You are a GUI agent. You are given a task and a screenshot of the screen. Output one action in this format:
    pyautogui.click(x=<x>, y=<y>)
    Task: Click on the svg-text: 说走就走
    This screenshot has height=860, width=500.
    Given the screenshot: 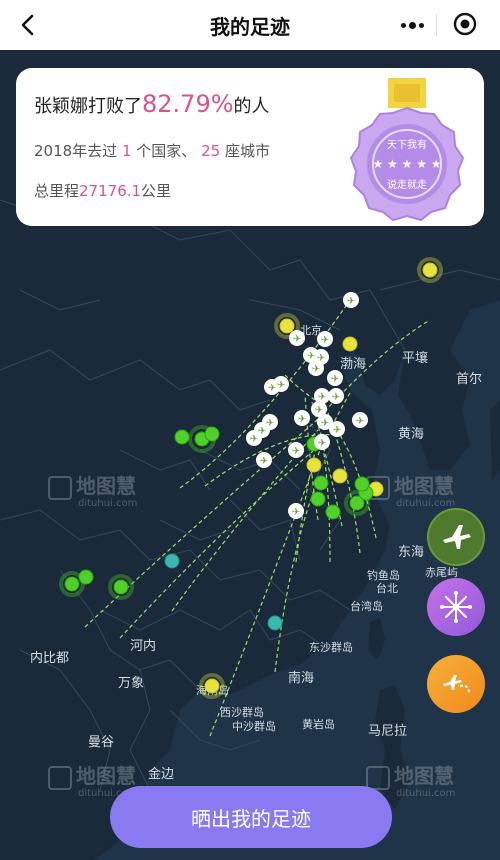 What is the action you would take?
    pyautogui.click(x=407, y=184)
    